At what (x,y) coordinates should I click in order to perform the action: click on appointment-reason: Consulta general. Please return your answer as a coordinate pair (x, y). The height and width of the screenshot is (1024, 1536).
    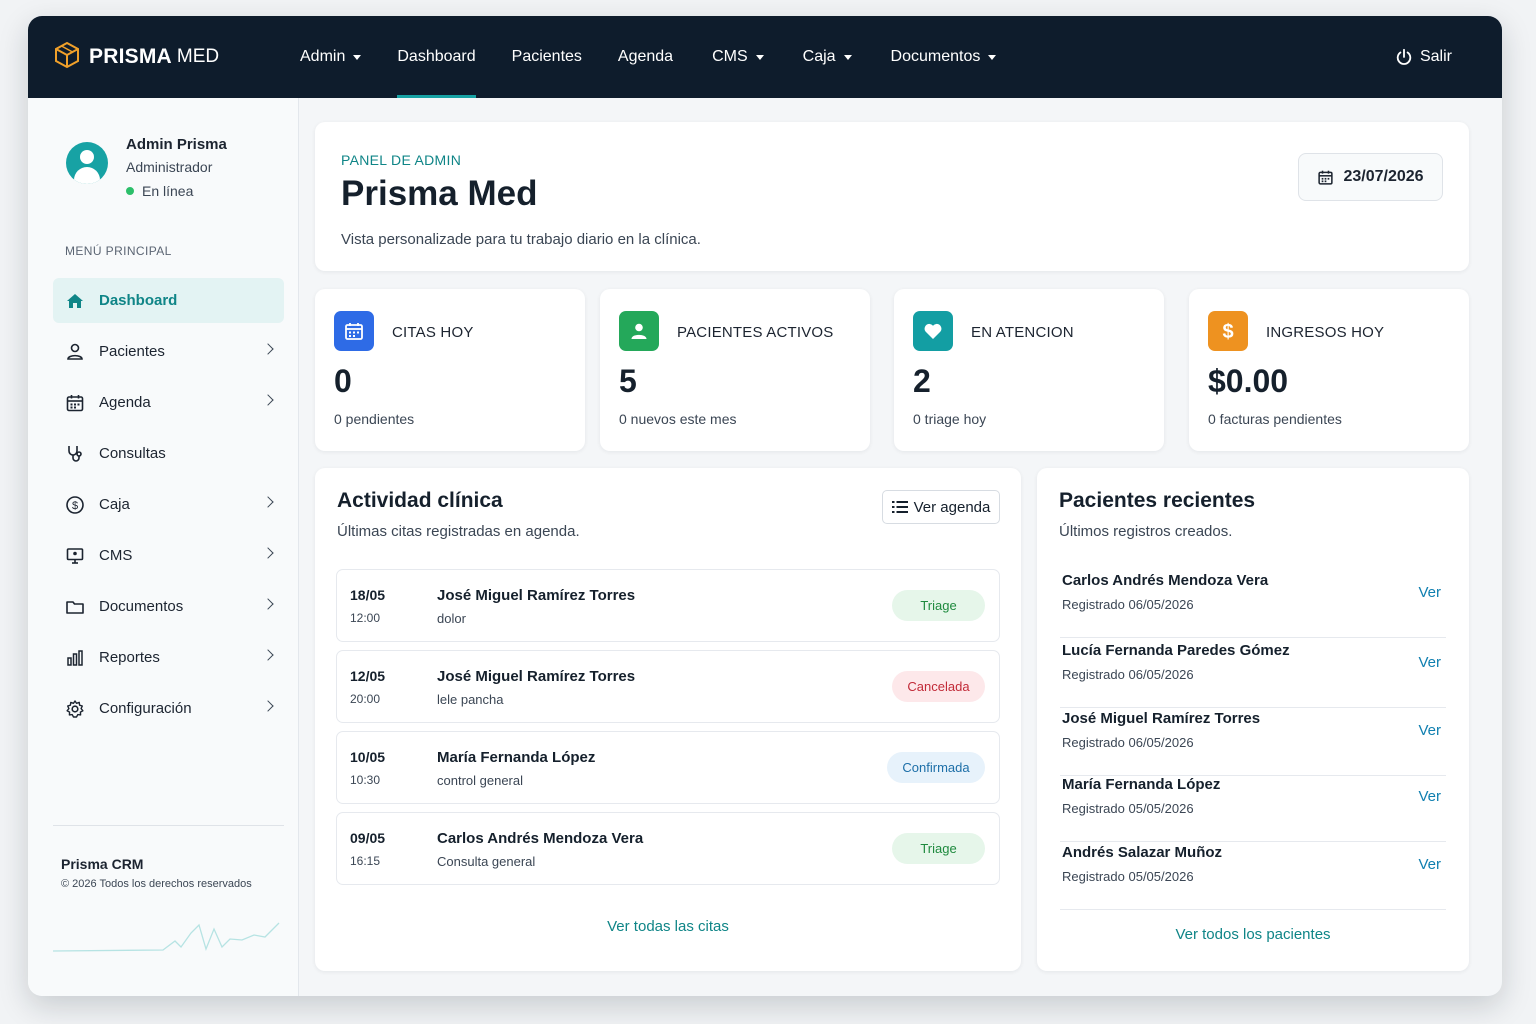
    Looking at the image, I should click on (486, 861).